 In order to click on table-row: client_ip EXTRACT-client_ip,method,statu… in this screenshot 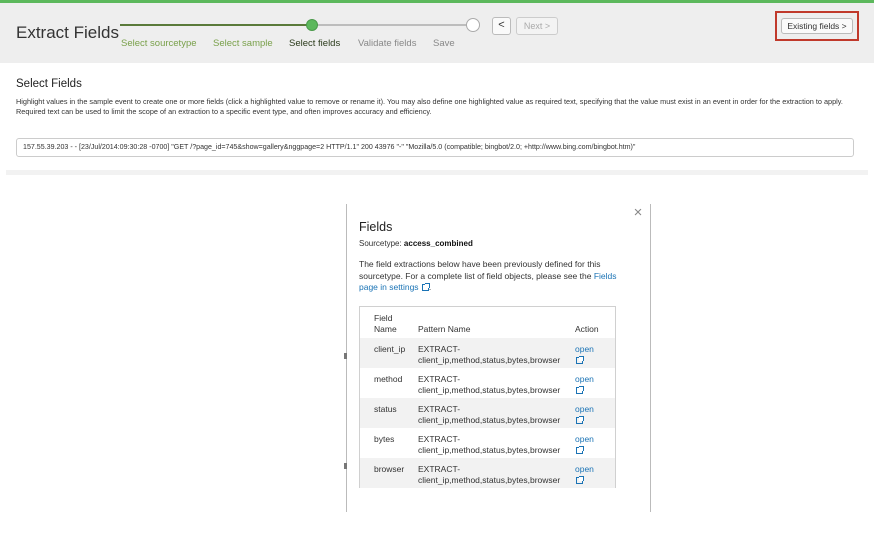, I will do `click(487, 353)`.